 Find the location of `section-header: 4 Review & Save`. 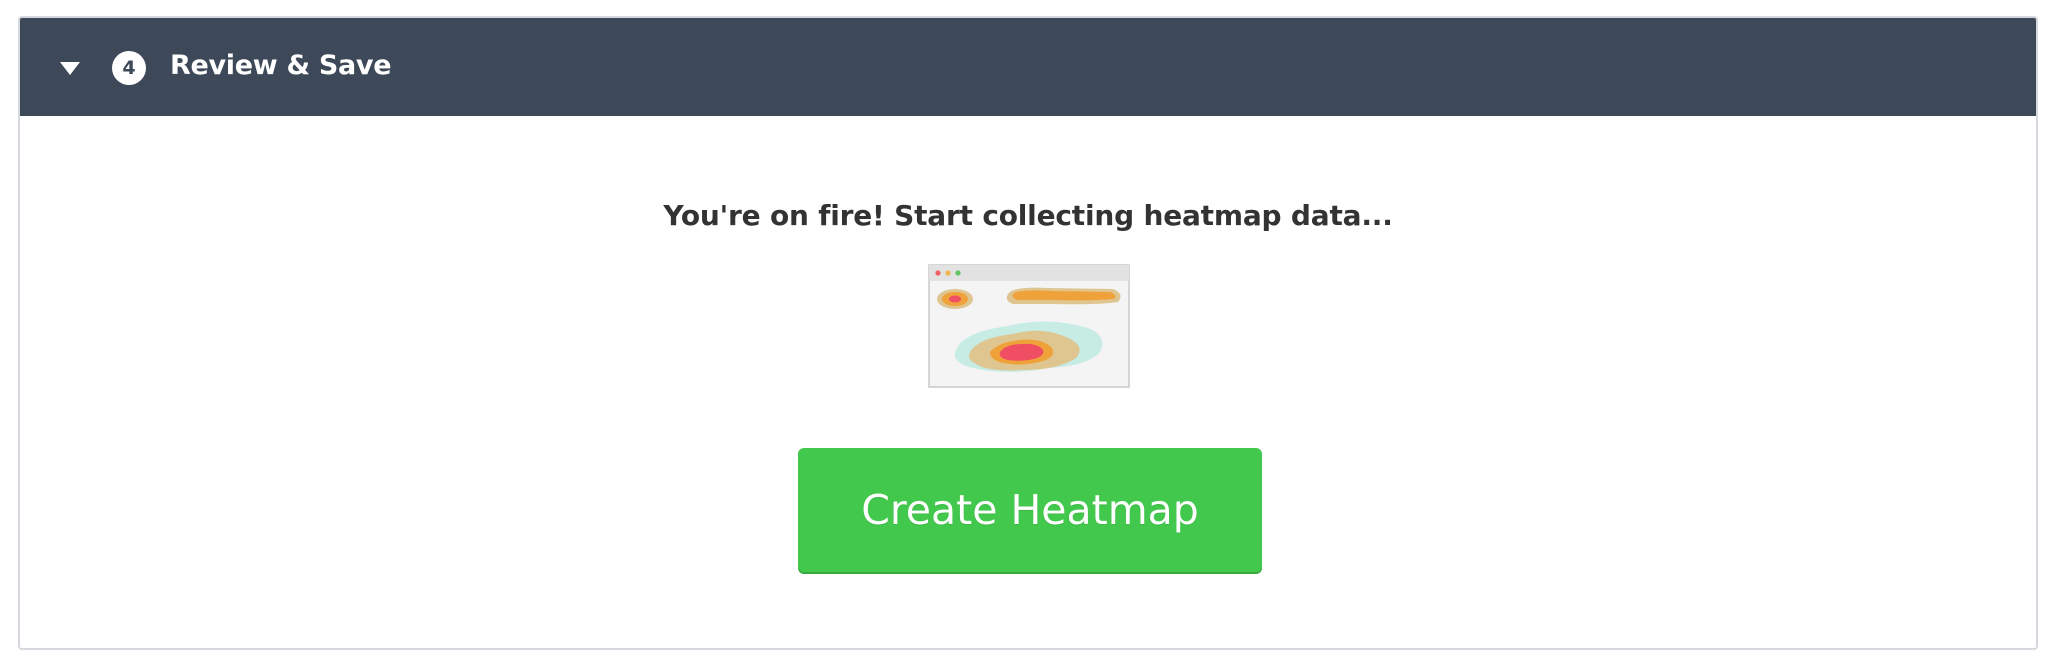

section-header: 4 Review & Save is located at coordinates (1028, 67).